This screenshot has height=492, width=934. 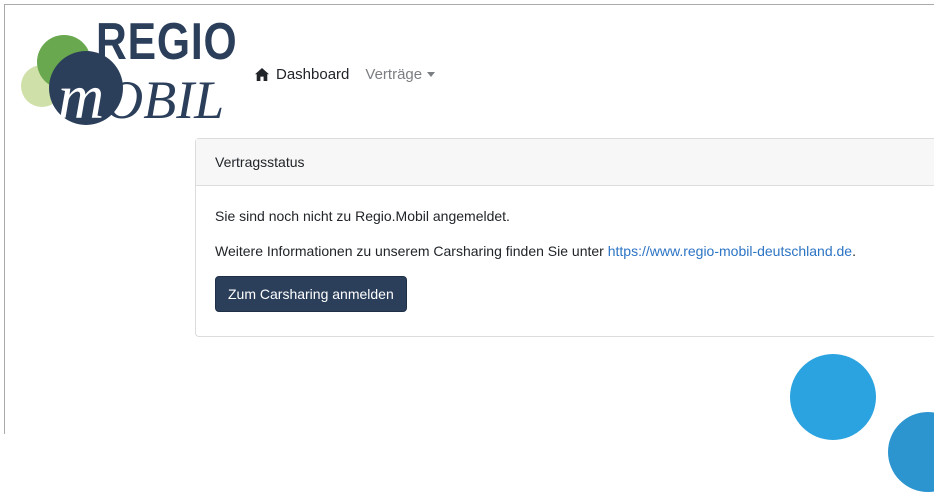 I want to click on regio-mobil-logo: REGIO mOBIL, so click(x=128, y=72).